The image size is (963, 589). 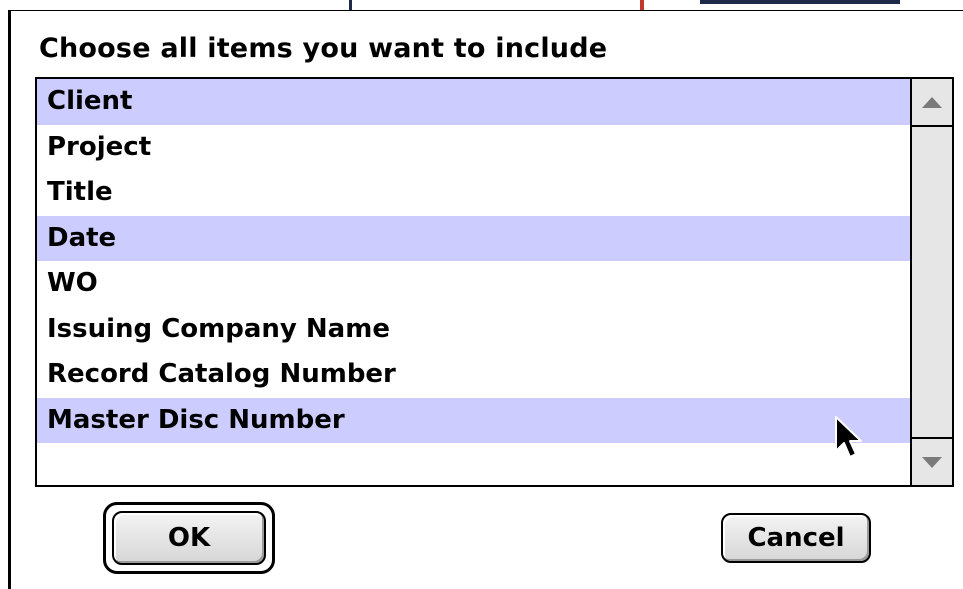 What do you see at coordinates (473, 420) in the screenshot?
I see `list-item: Master Disc Number` at bounding box center [473, 420].